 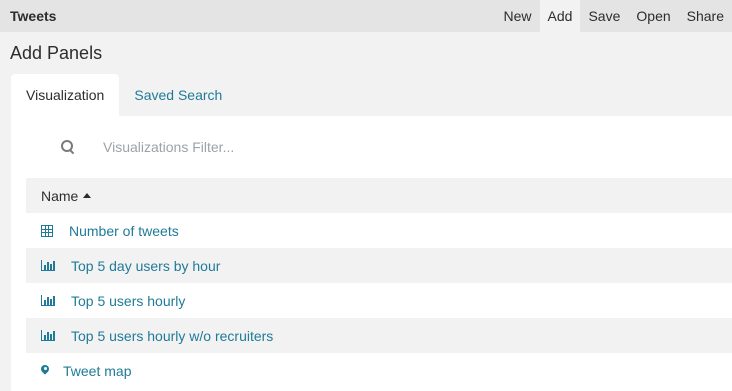 What do you see at coordinates (60, 195) in the screenshot?
I see `name-column-label: Name` at bounding box center [60, 195].